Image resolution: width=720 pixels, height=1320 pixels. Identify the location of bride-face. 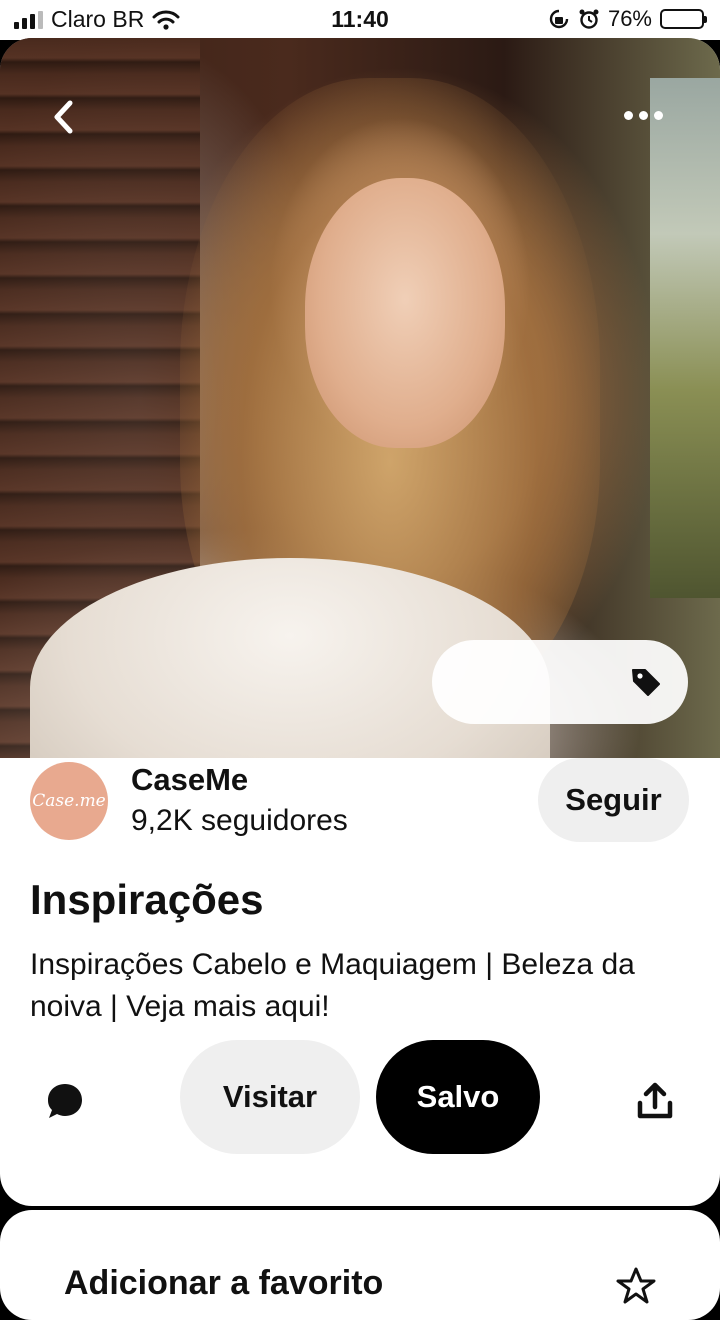
(405, 313).